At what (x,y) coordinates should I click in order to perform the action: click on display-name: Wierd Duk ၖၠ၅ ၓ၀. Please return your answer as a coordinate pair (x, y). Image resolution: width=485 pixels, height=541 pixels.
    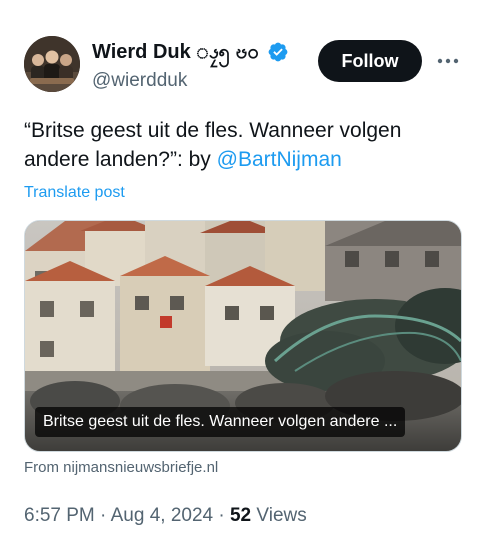
    Looking at the image, I should click on (175, 52).